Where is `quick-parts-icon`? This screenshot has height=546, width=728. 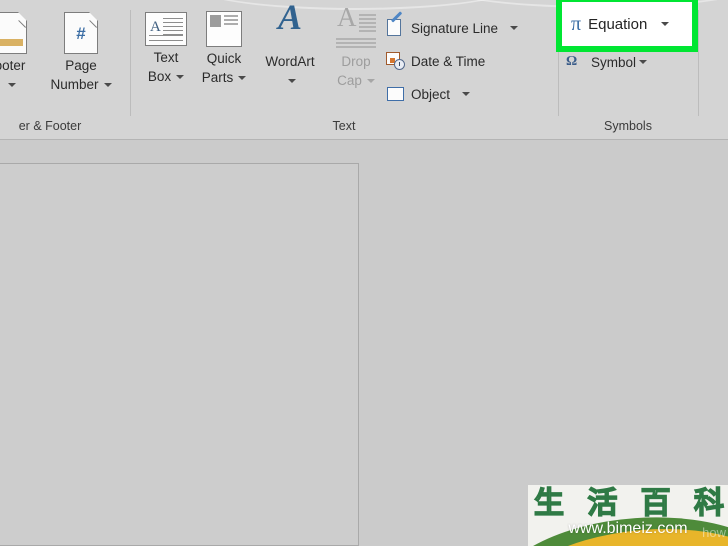
quick-parts-icon is located at coordinates (224, 29).